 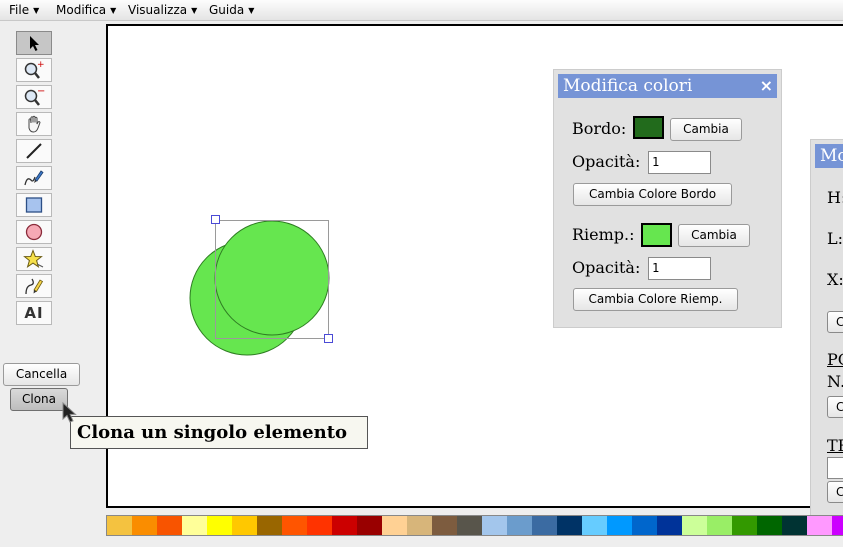 I want to click on menu-file: File ▼, so click(x=24, y=10).